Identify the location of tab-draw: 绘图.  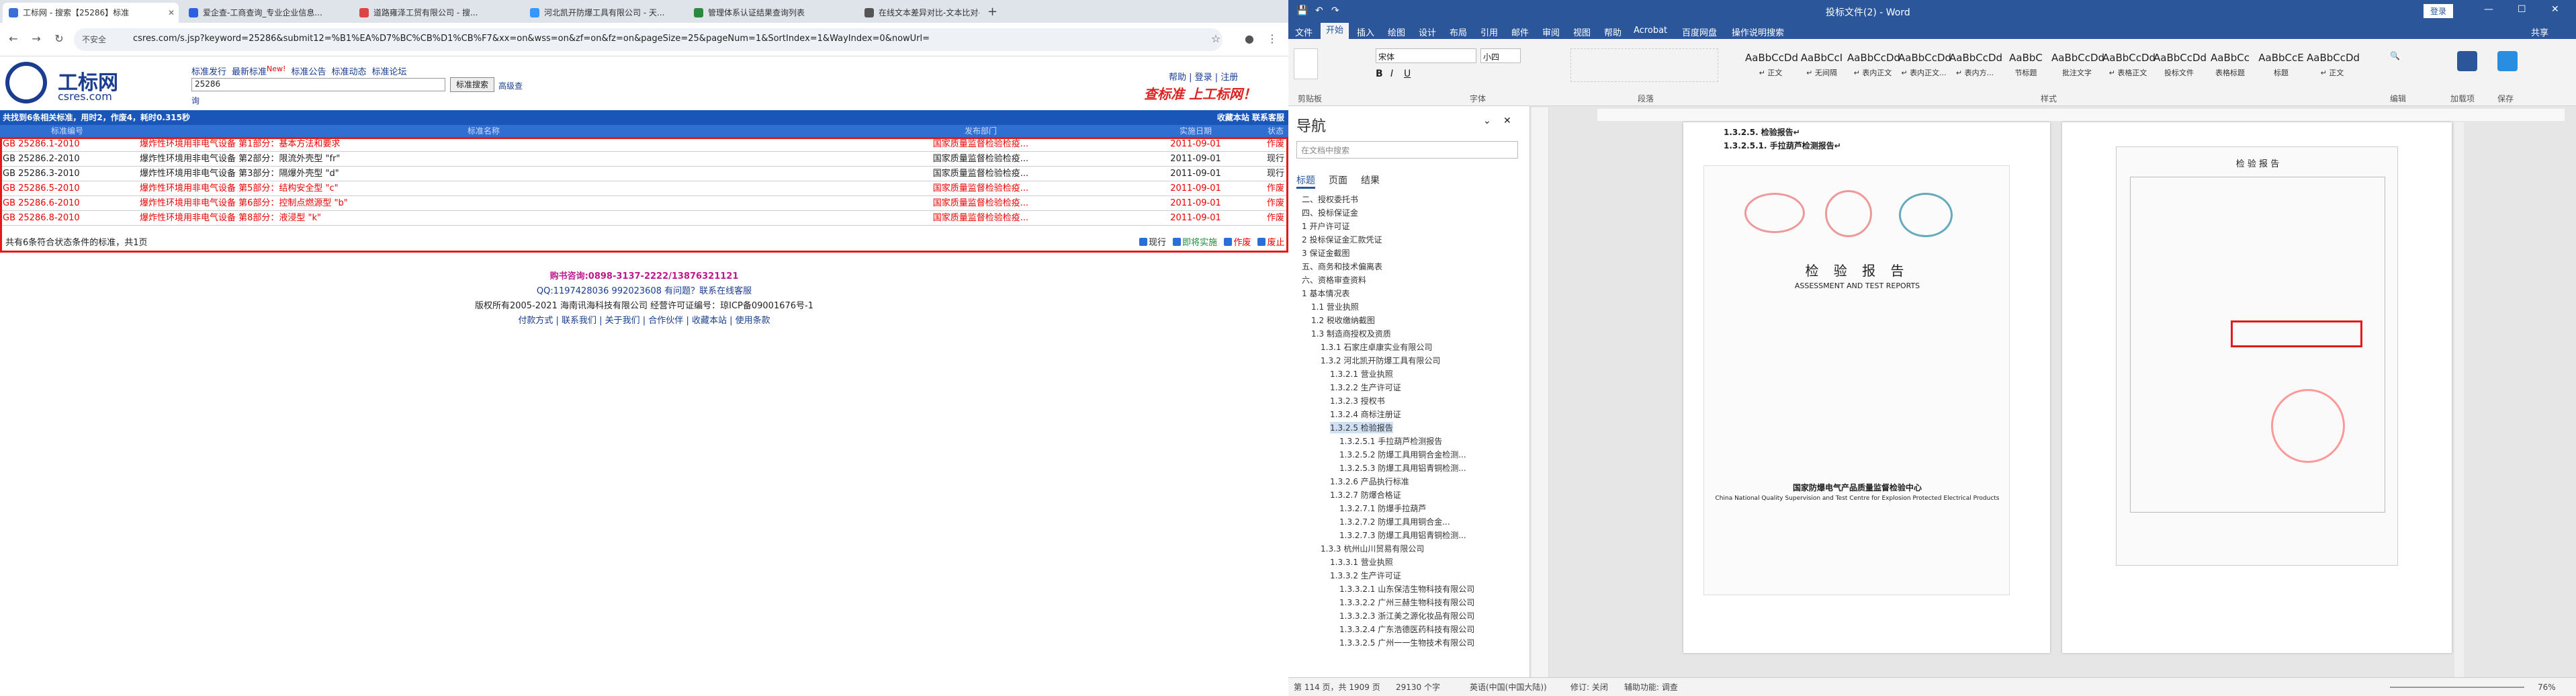
(1397, 32).